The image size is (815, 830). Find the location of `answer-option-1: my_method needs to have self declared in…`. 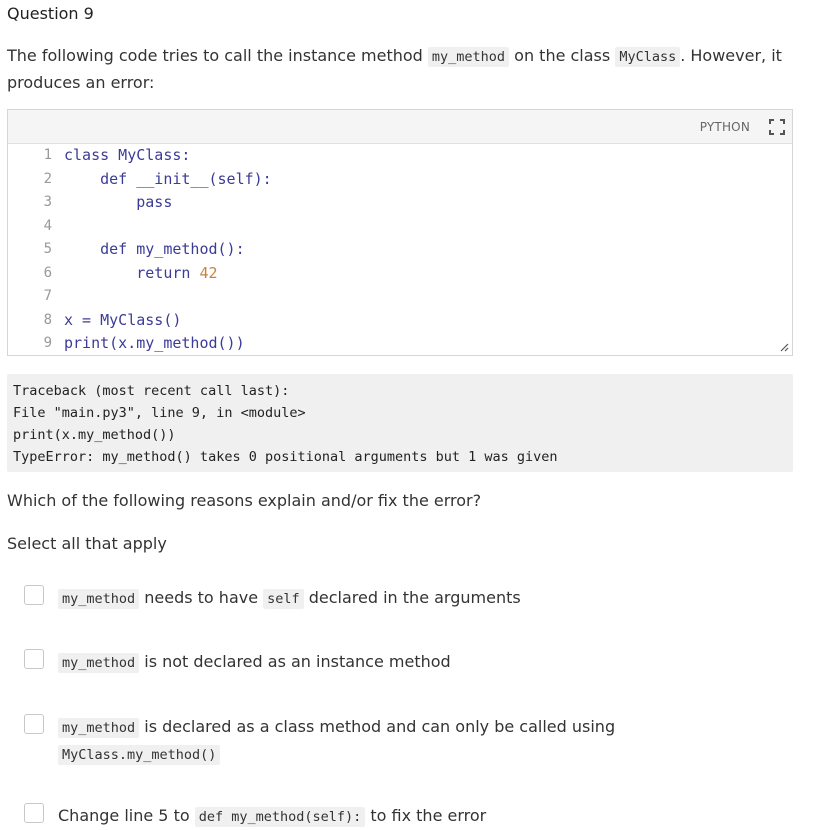

answer-option-1: my_method needs to have self declared in… is located at coordinates (404, 600).